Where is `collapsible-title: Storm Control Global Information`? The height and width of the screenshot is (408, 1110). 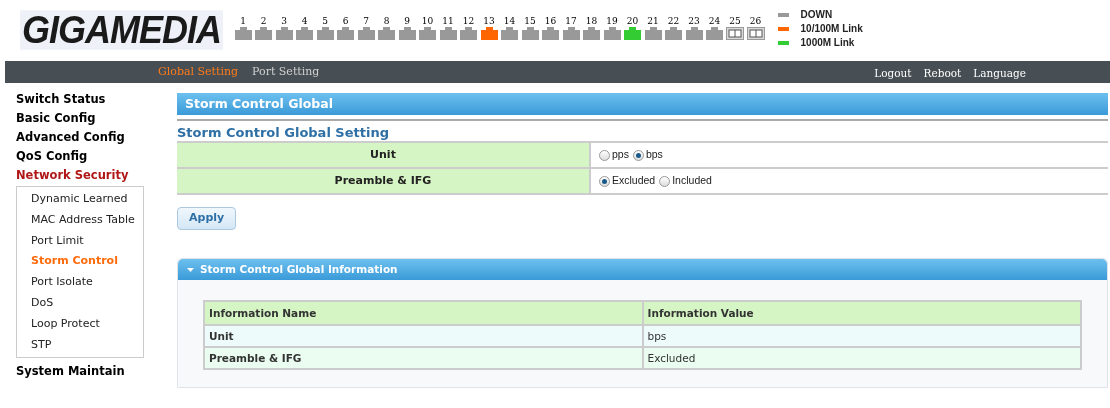 collapsible-title: Storm Control Global Information is located at coordinates (299, 269).